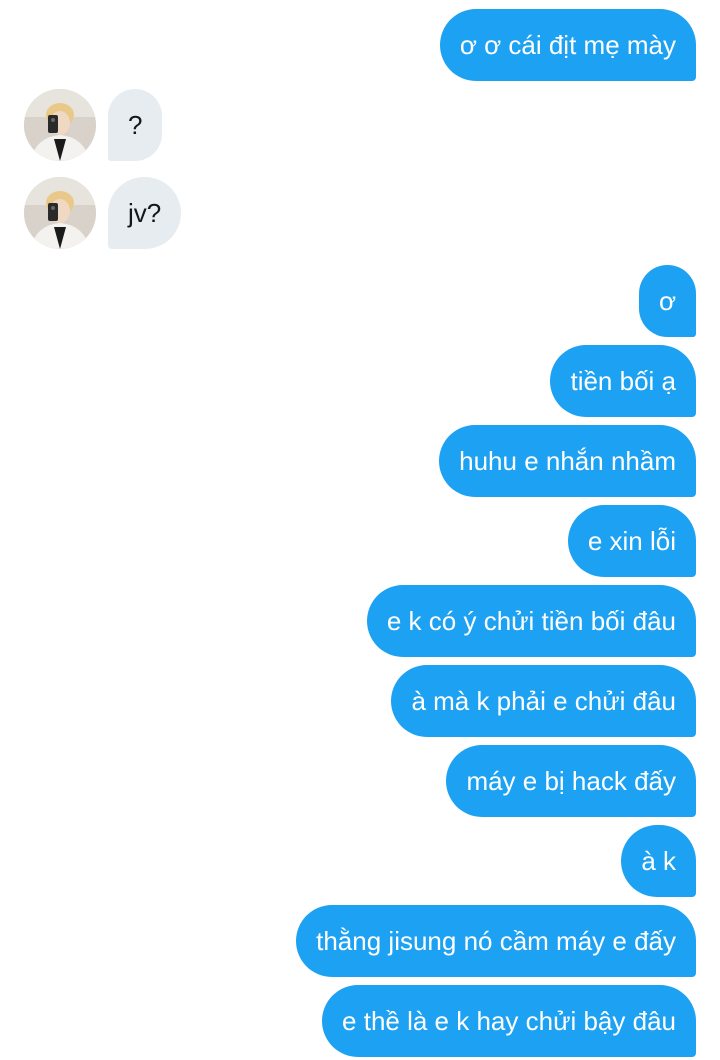  I want to click on sent-message-bubble: thằng jisung nó cầm máy e đấy, so click(496, 941).